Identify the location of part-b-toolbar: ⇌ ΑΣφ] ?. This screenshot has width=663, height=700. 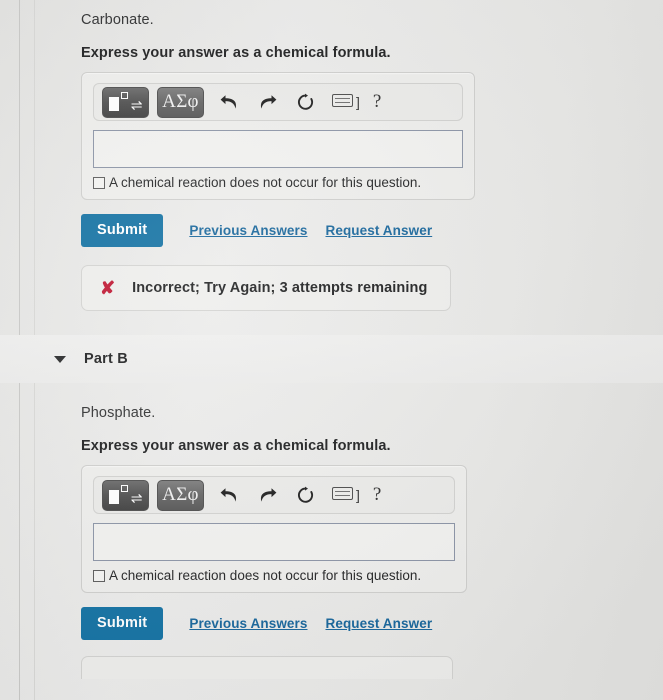
(274, 495).